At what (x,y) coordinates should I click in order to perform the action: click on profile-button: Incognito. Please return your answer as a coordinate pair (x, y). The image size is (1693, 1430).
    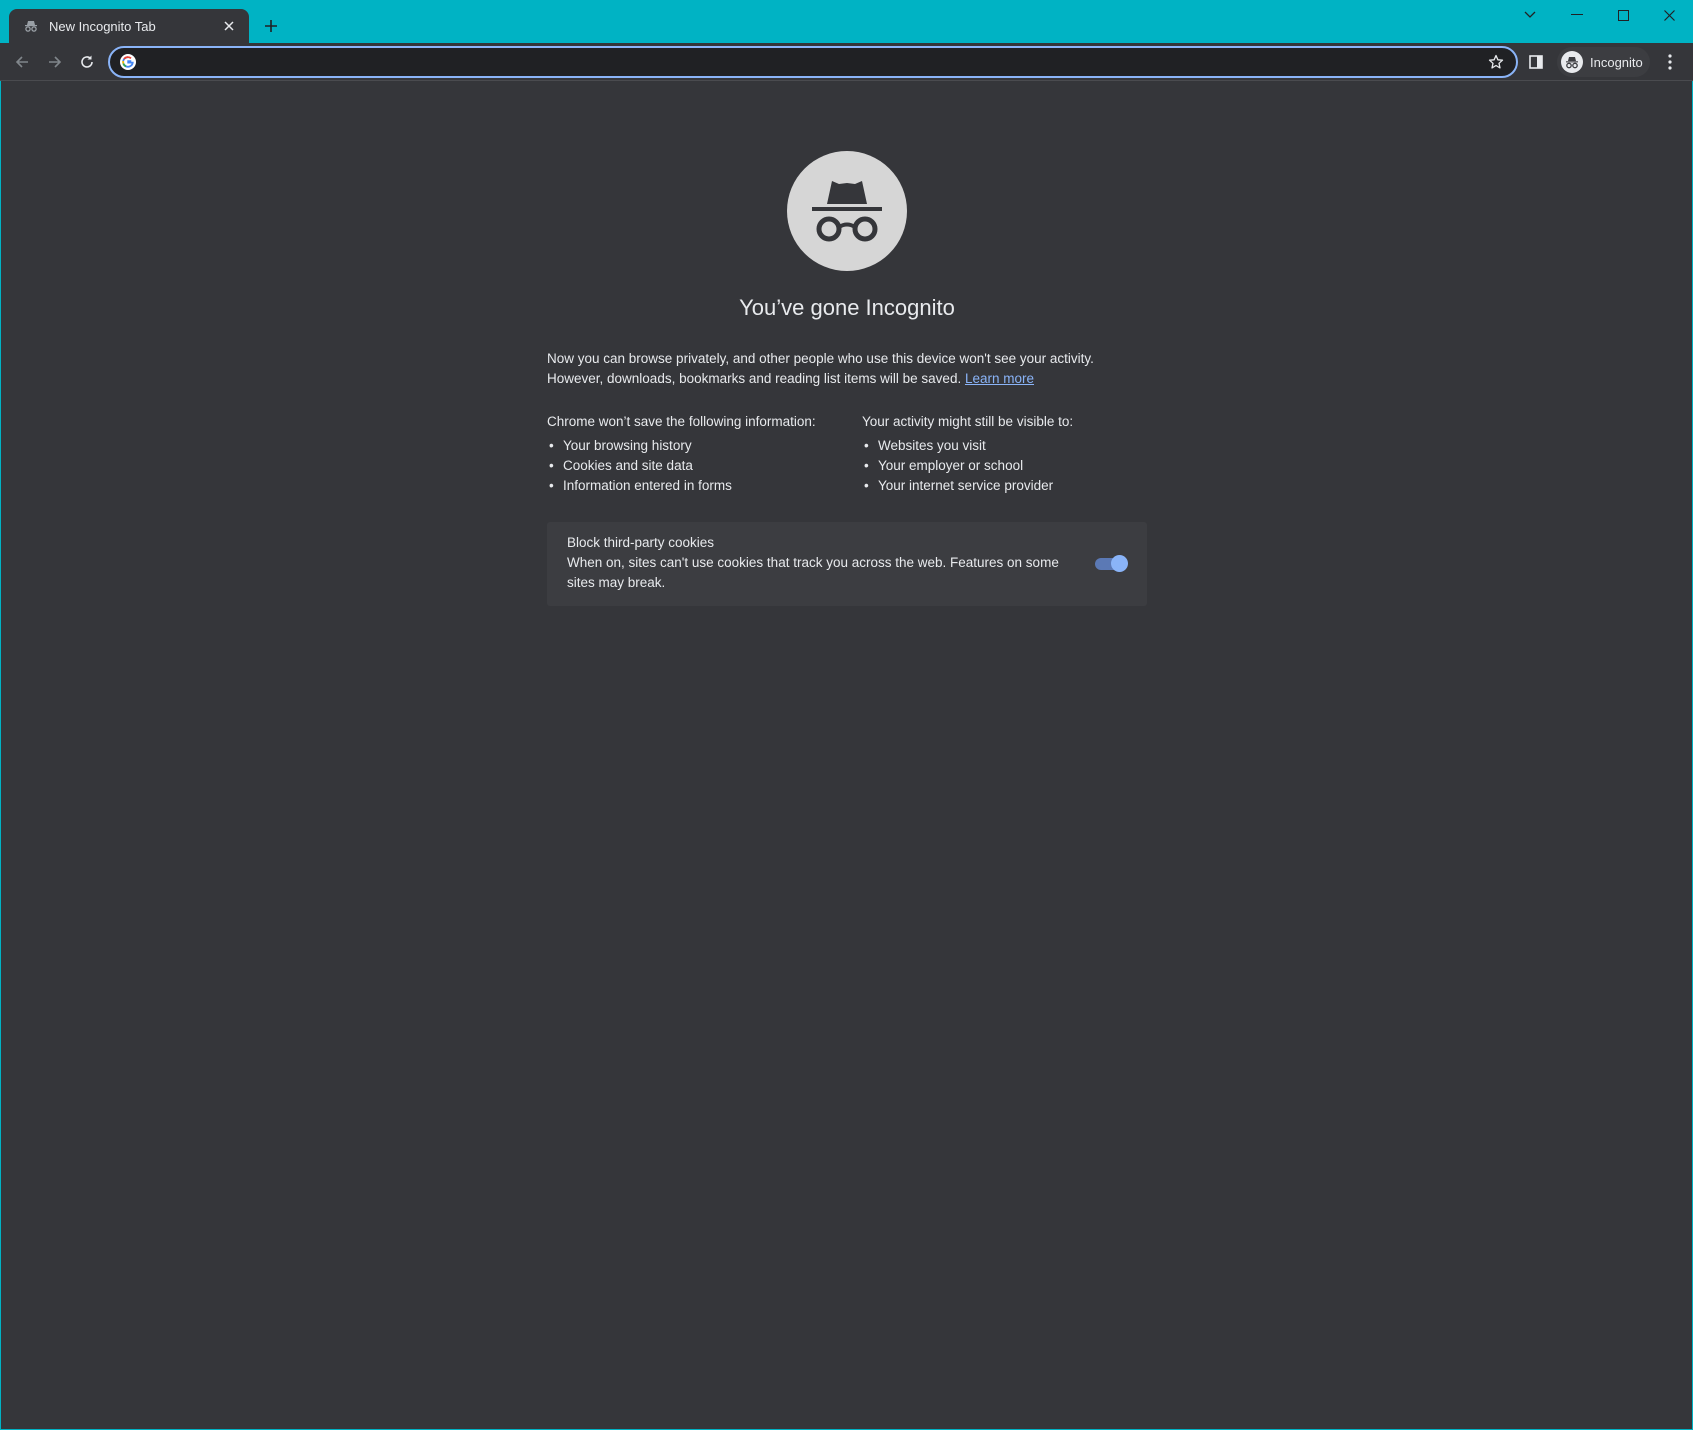
    Looking at the image, I should click on (1603, 62).